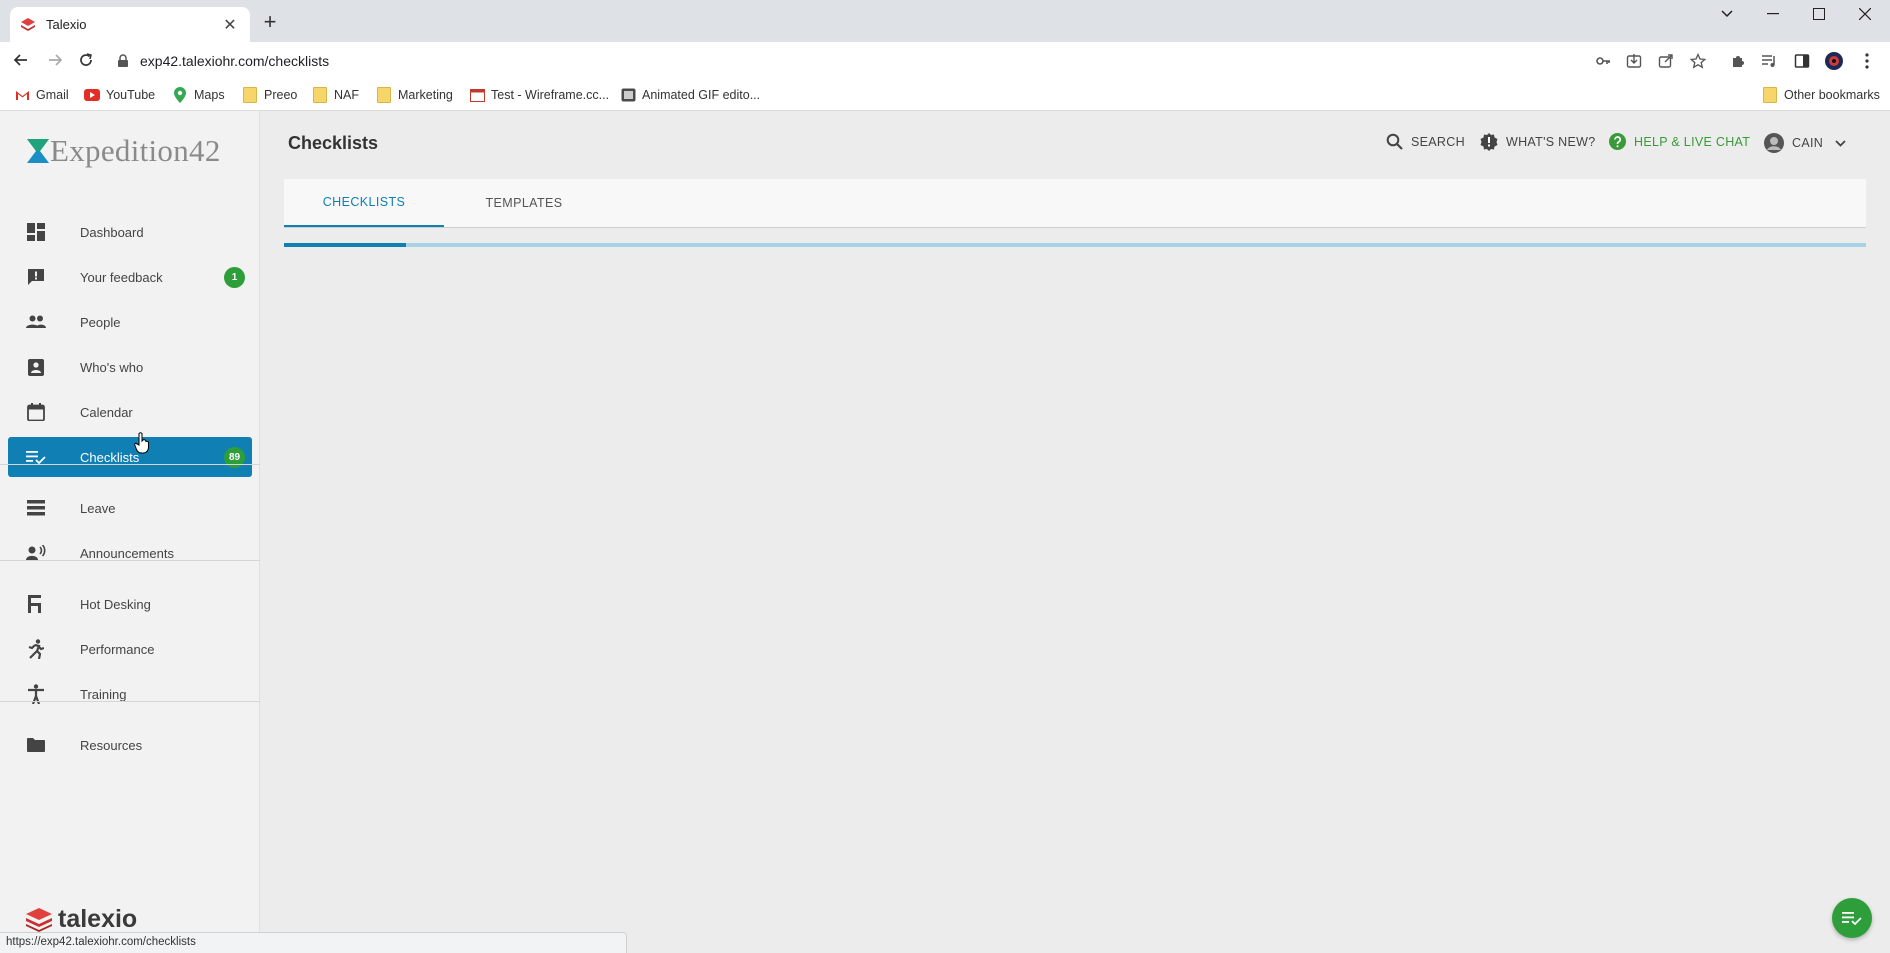 The image size is (1890, 953). I want to click on talexio-logo-icon, so click(39, 919).